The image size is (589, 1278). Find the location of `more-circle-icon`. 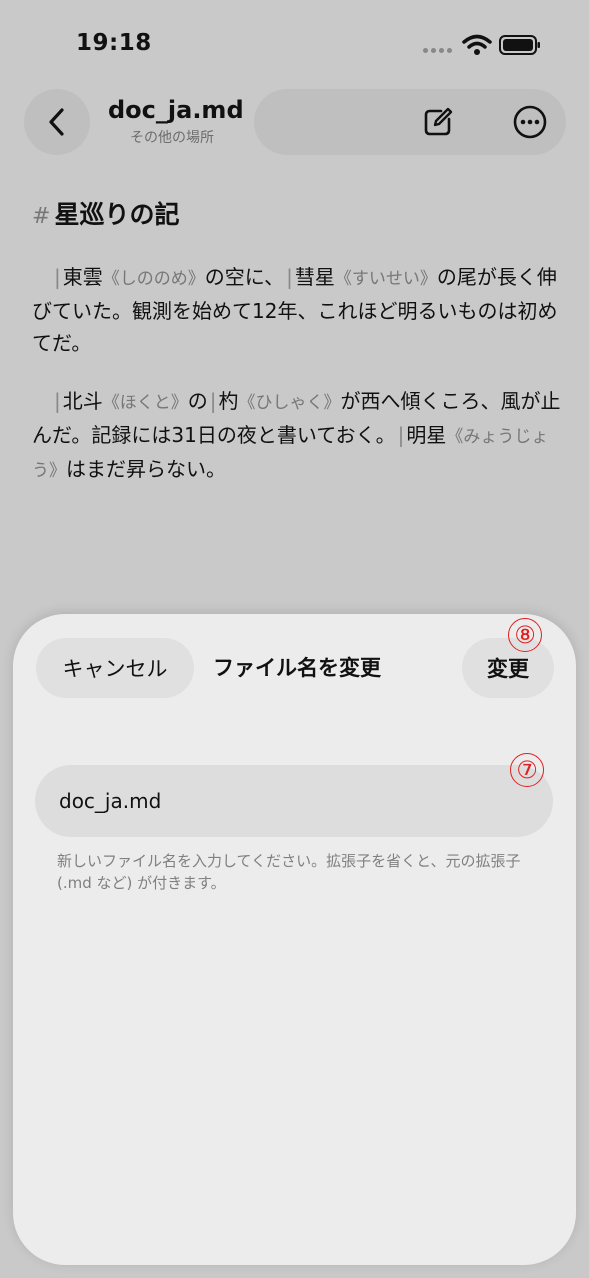

more-circle-icon is located at coordinates (530, 122).